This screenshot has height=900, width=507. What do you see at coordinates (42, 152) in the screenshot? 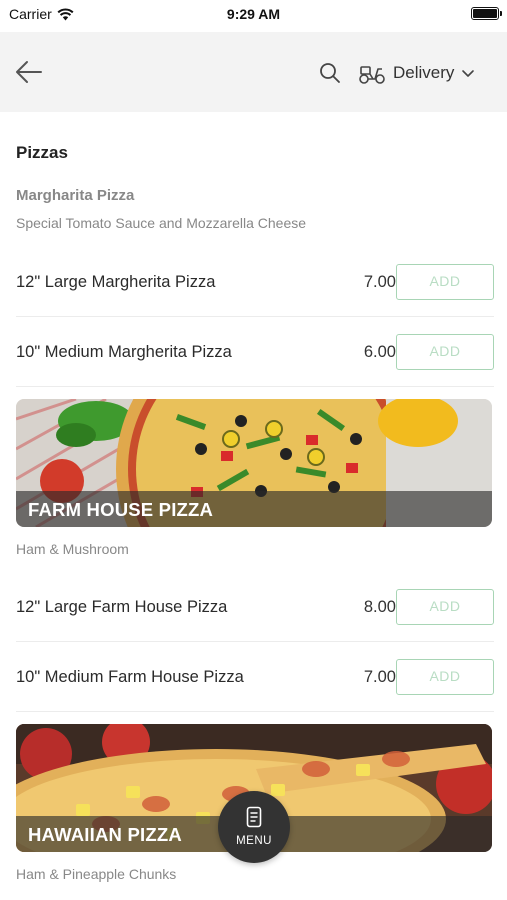
I see `section-title: Pizzas` at bounding box center [42, 152].